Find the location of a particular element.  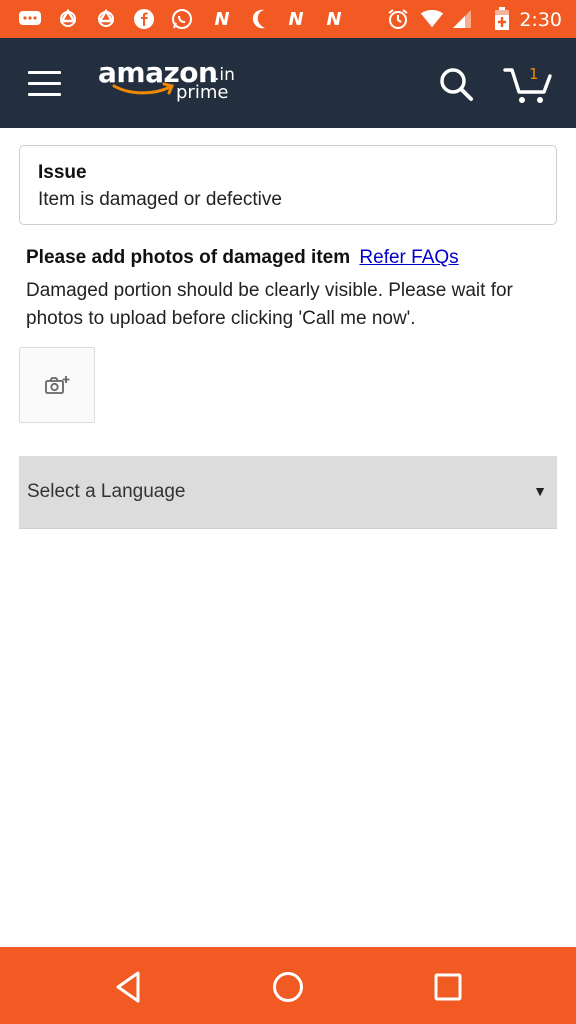

app-header: amazon .in prime 1 is located at coordinates (288, 83).